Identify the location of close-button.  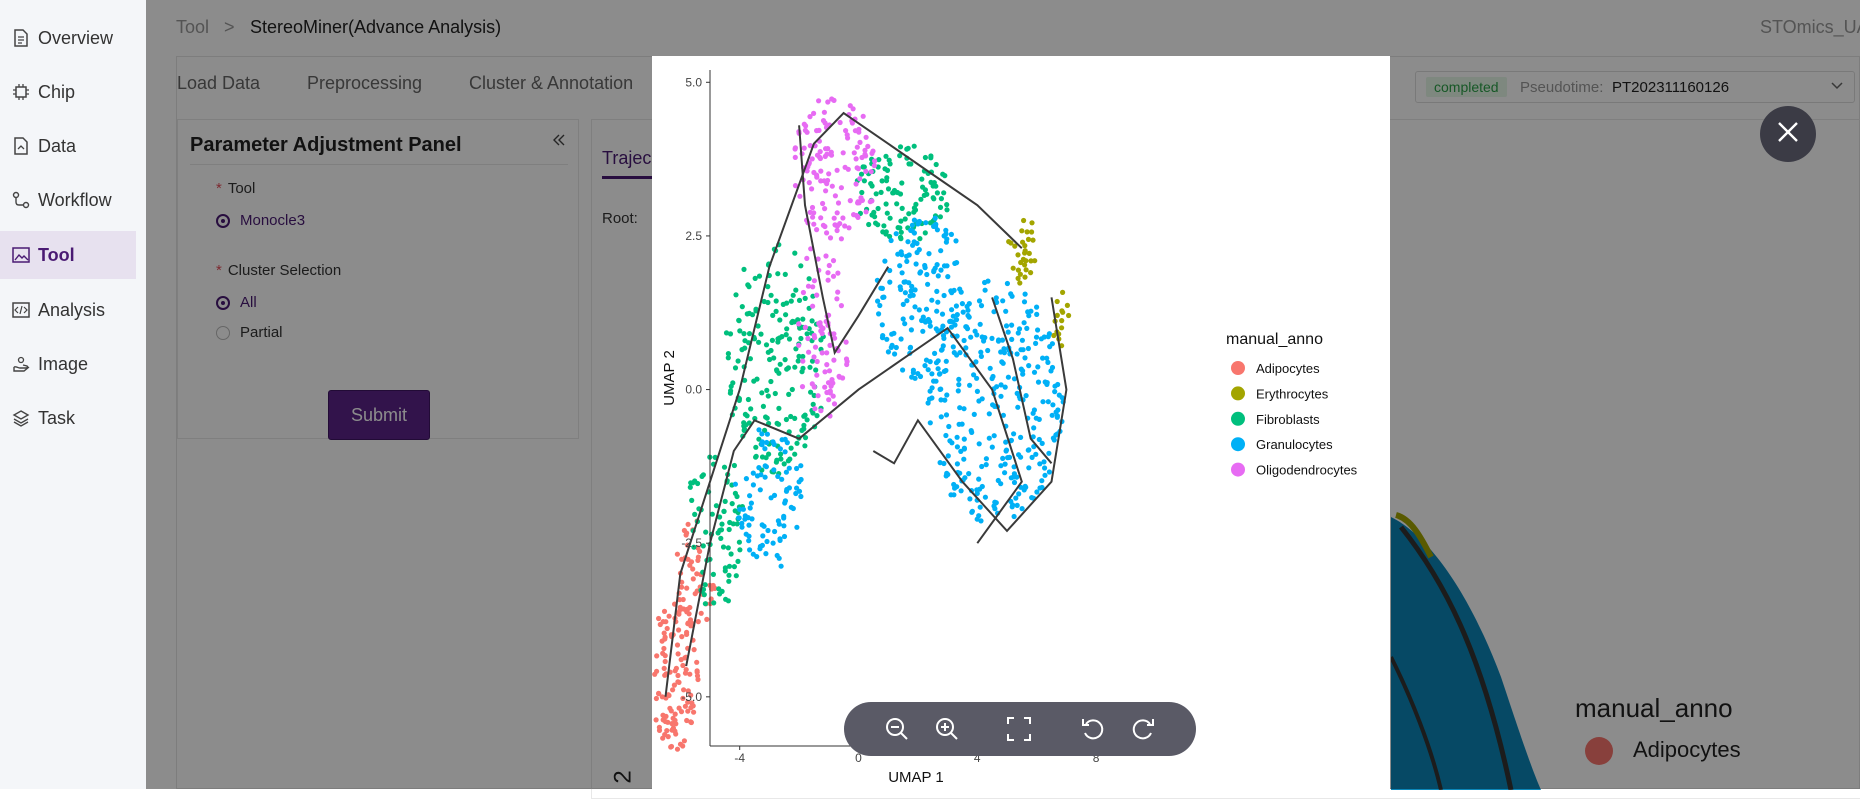
(1788, 134).